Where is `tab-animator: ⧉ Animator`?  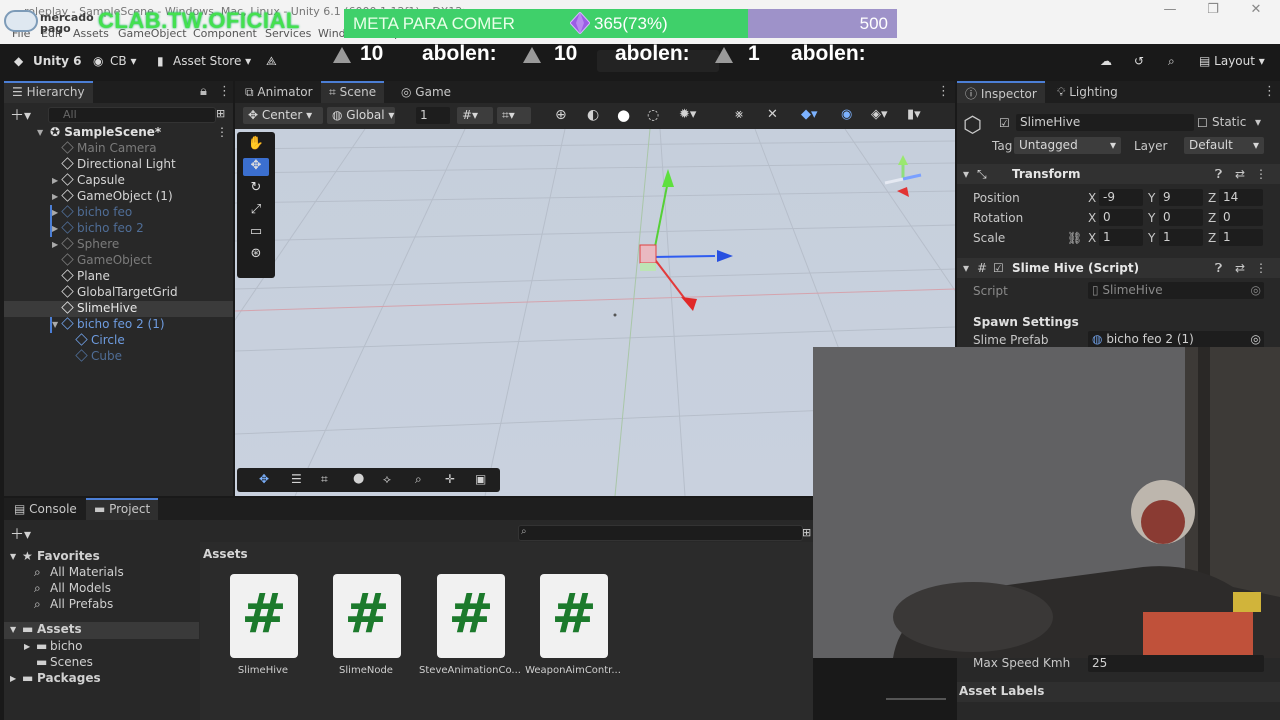
tab-animator: ⧉ Animator is located at coordinates (279, 92).